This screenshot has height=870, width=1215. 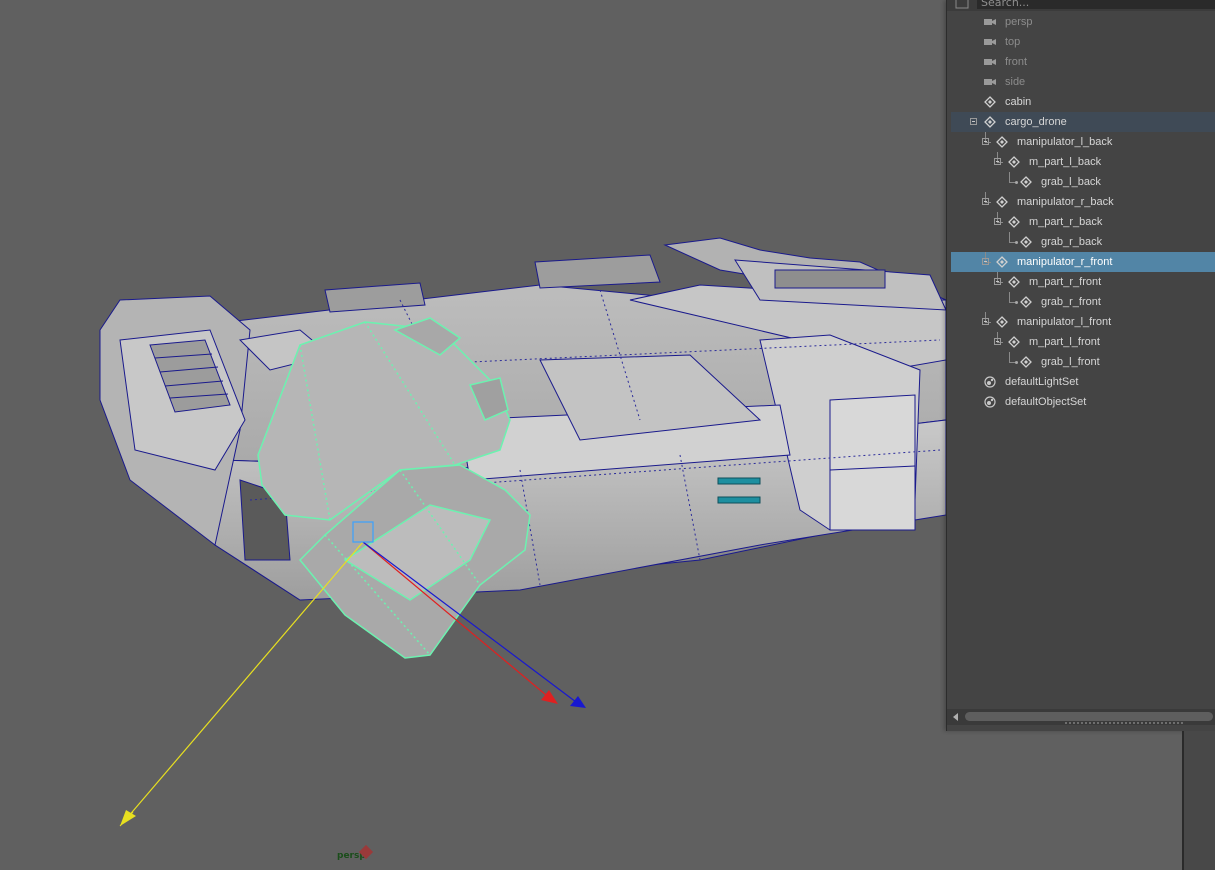 I want to click on outliner-item-manipulator-l-front: manipulator_l_front, so click(x=1083, y=322).